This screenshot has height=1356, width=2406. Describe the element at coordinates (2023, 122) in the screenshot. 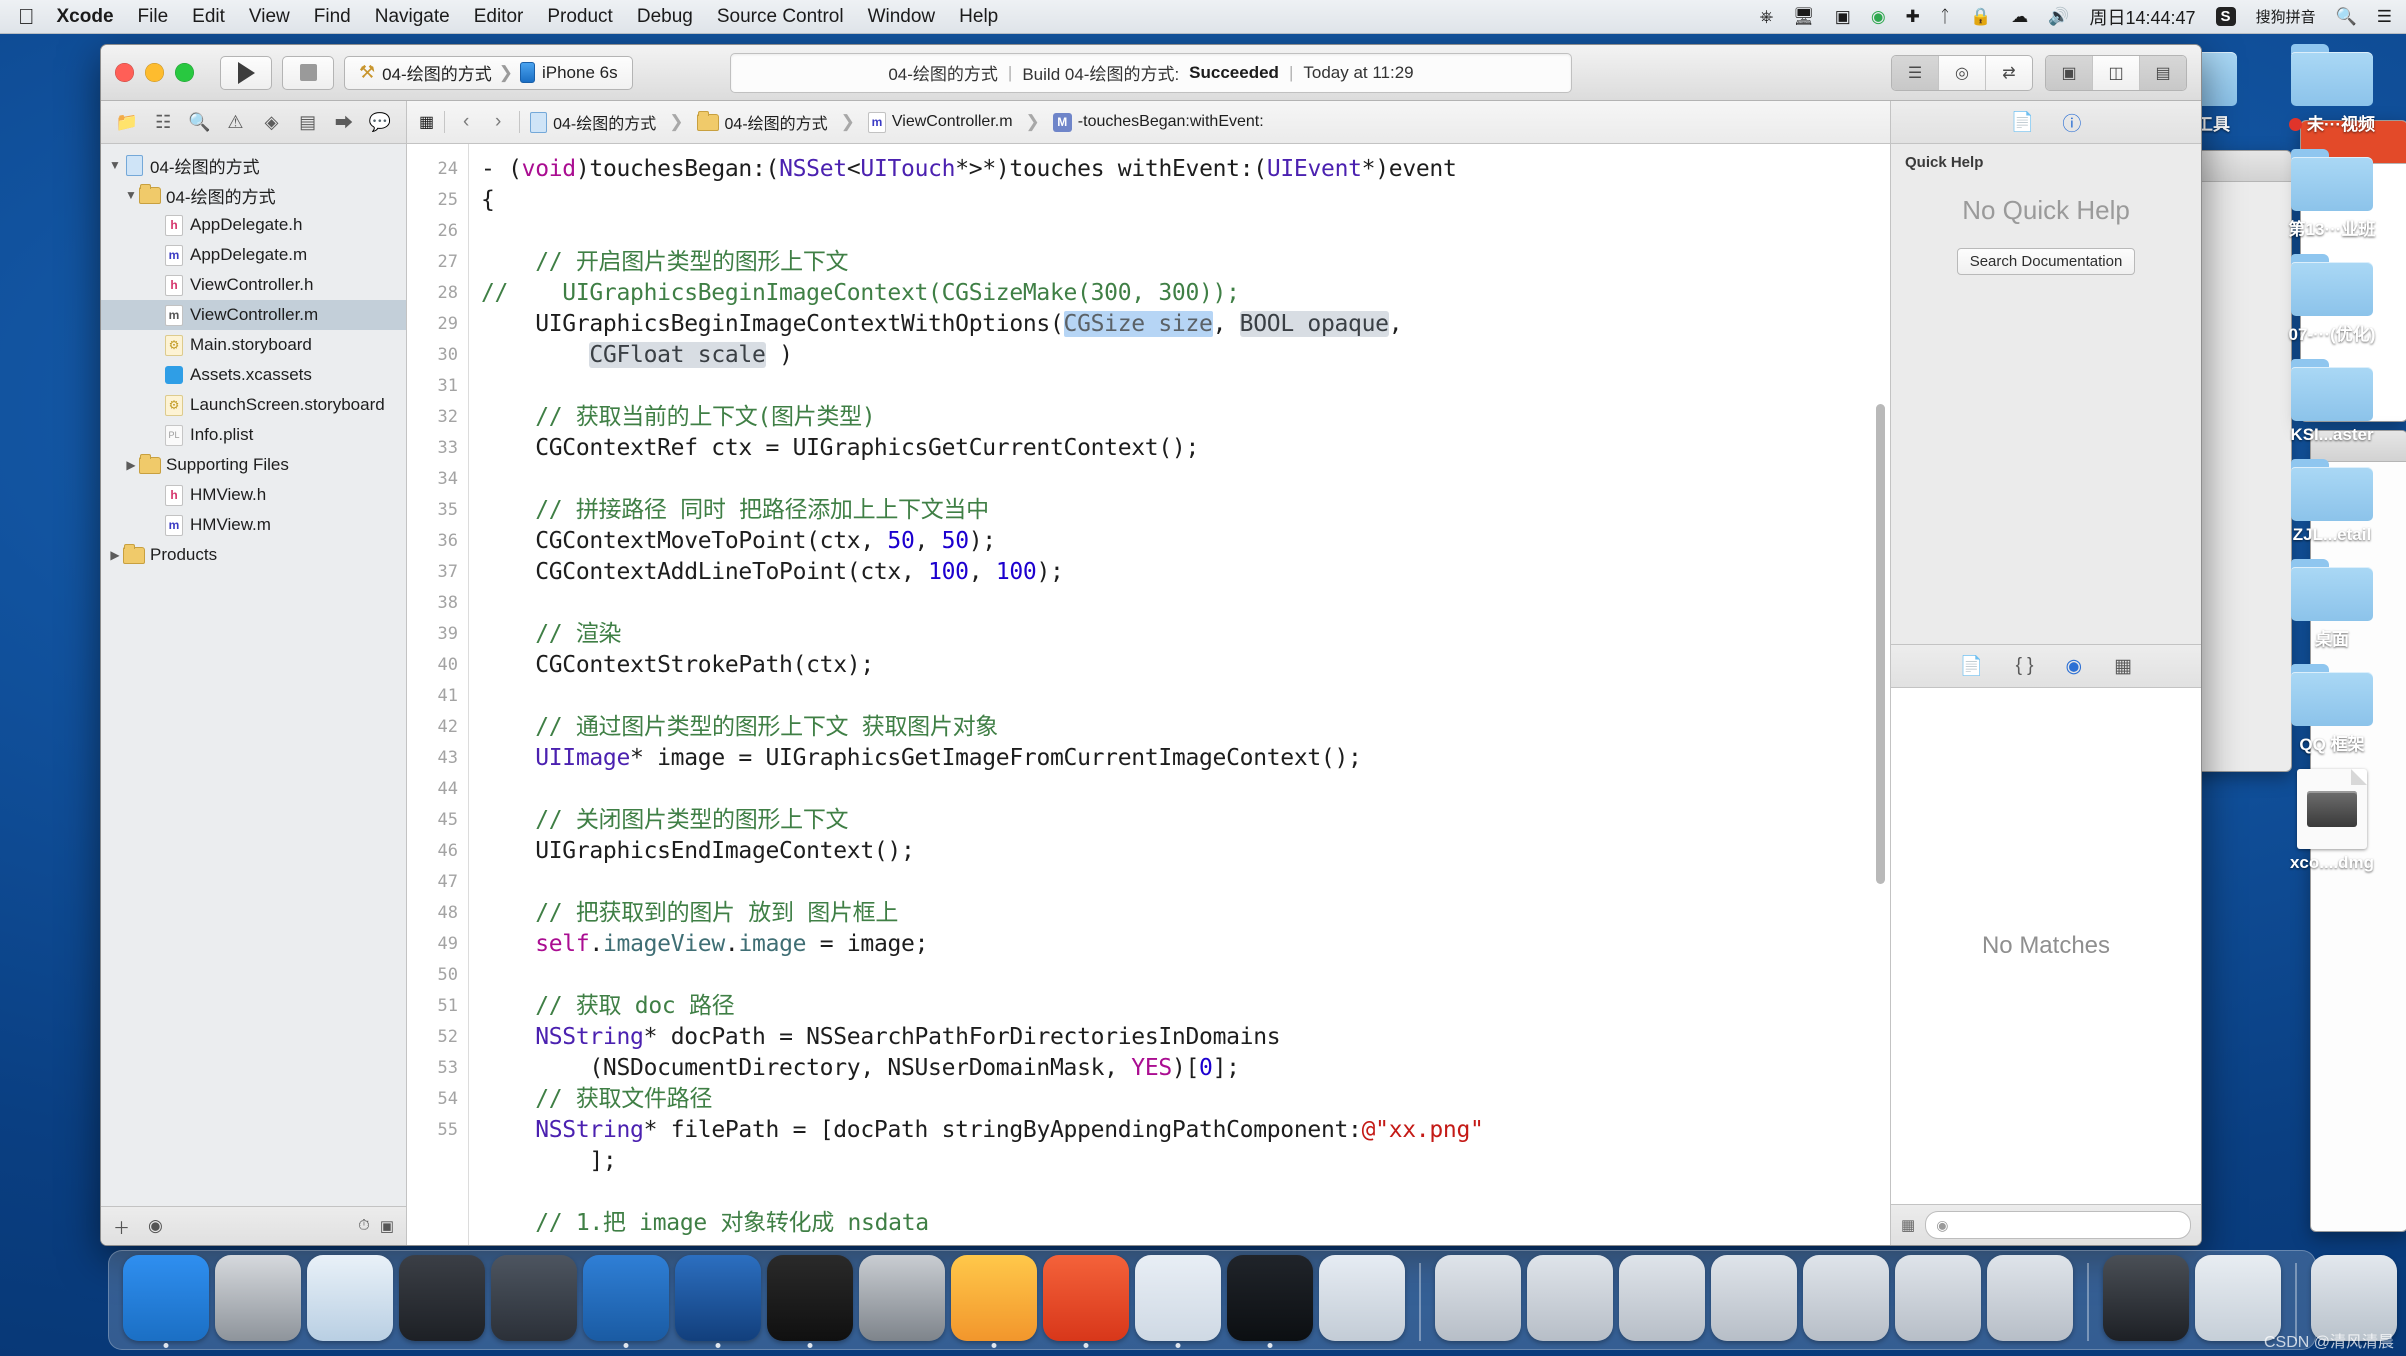

I see `file-inspector-icon: 📄` at that location.